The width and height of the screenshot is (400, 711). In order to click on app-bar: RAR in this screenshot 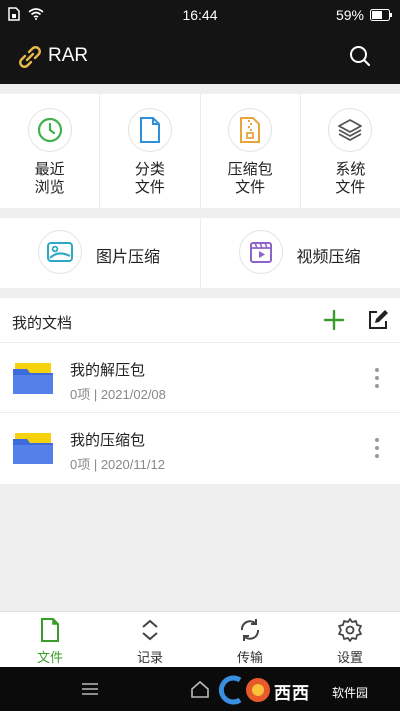, I will do `click(200, 57)`.